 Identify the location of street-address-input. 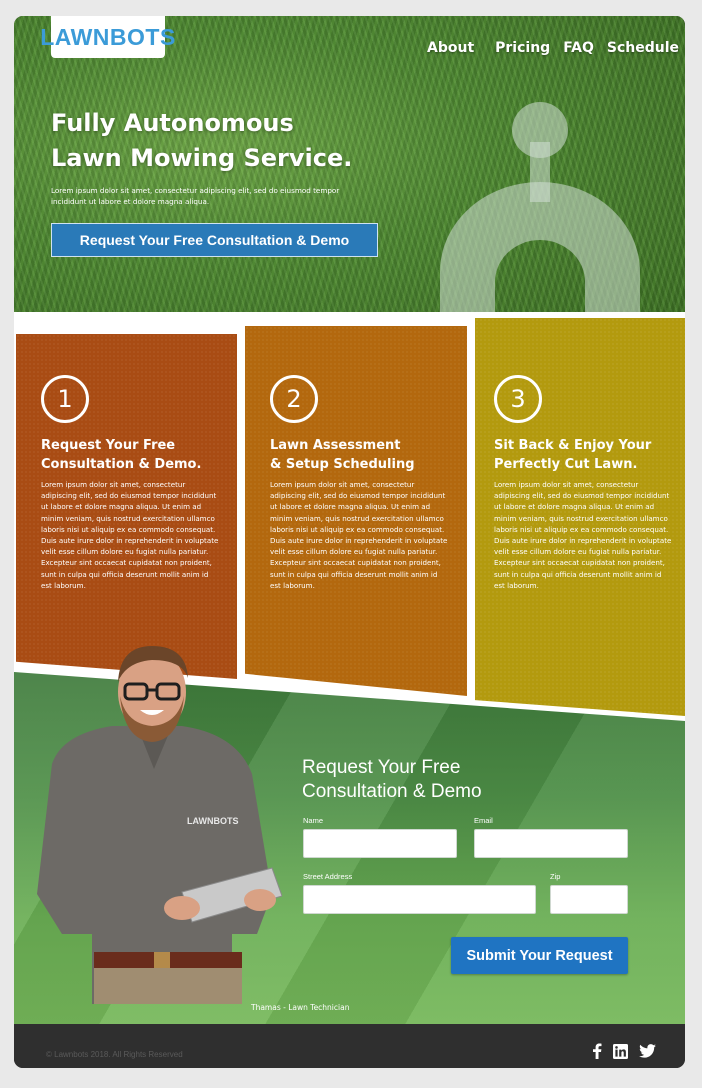
(419, 899).